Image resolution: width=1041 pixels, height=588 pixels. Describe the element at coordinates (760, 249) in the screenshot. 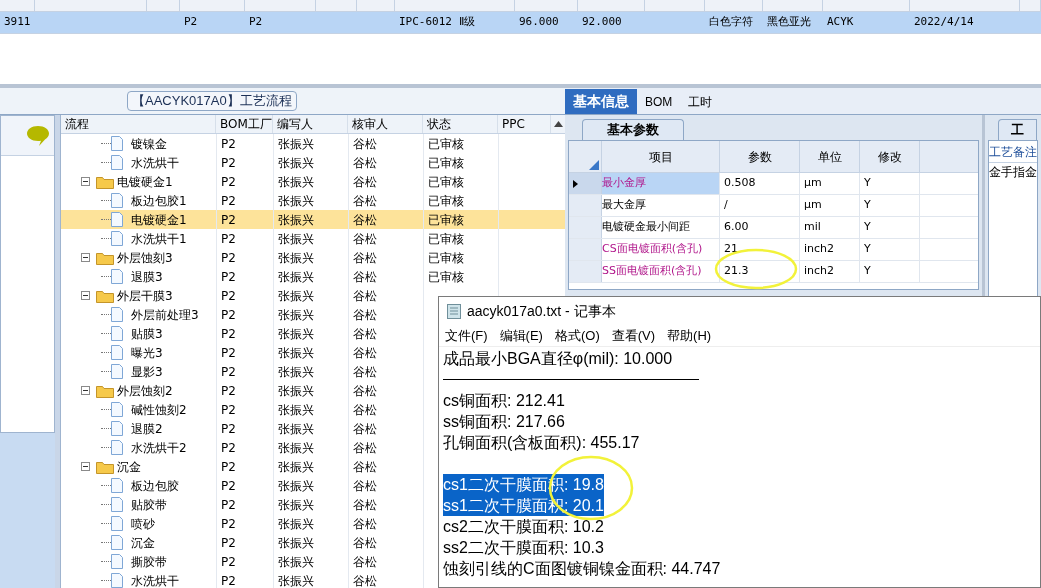

I see `table-cell: 21` at that location.